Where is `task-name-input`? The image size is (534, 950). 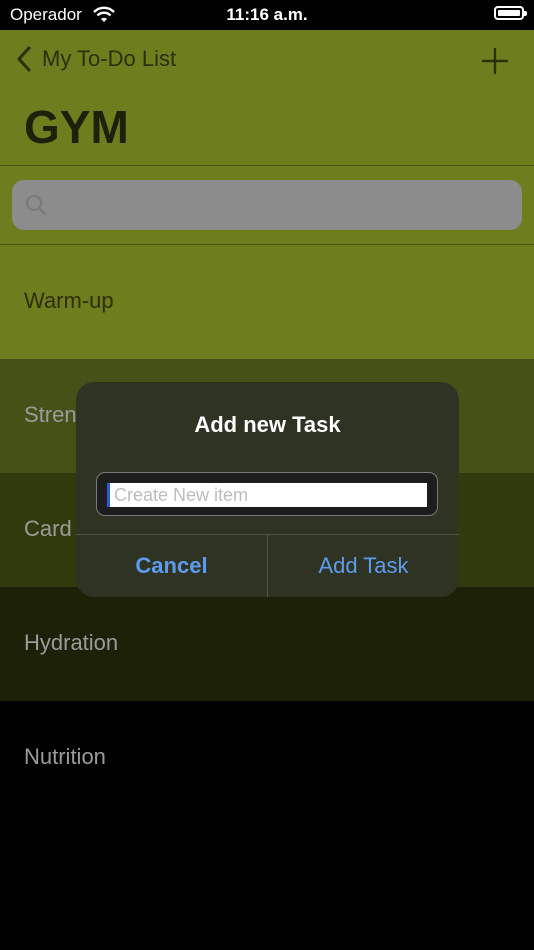
task-name-input is located at coordinates (267, 495).